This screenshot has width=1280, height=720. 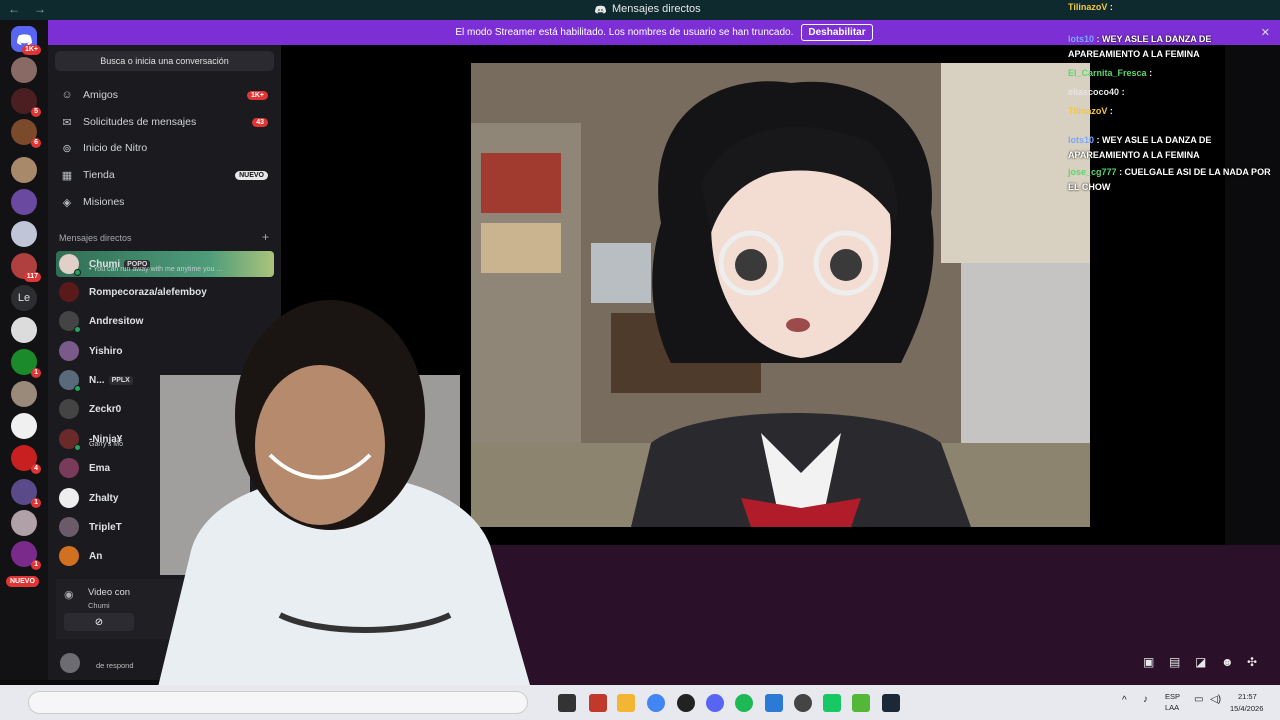 I want to click on window-title: Mensajes directos, so click(x=648, y=9).